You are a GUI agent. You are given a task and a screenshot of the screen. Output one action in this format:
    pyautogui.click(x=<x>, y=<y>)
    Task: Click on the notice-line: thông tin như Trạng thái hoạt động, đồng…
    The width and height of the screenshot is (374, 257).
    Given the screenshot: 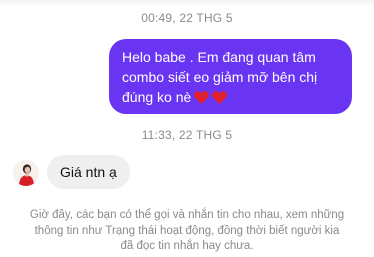 What is the action you would take?
    pyautogui.click(x=187, y=230)
    